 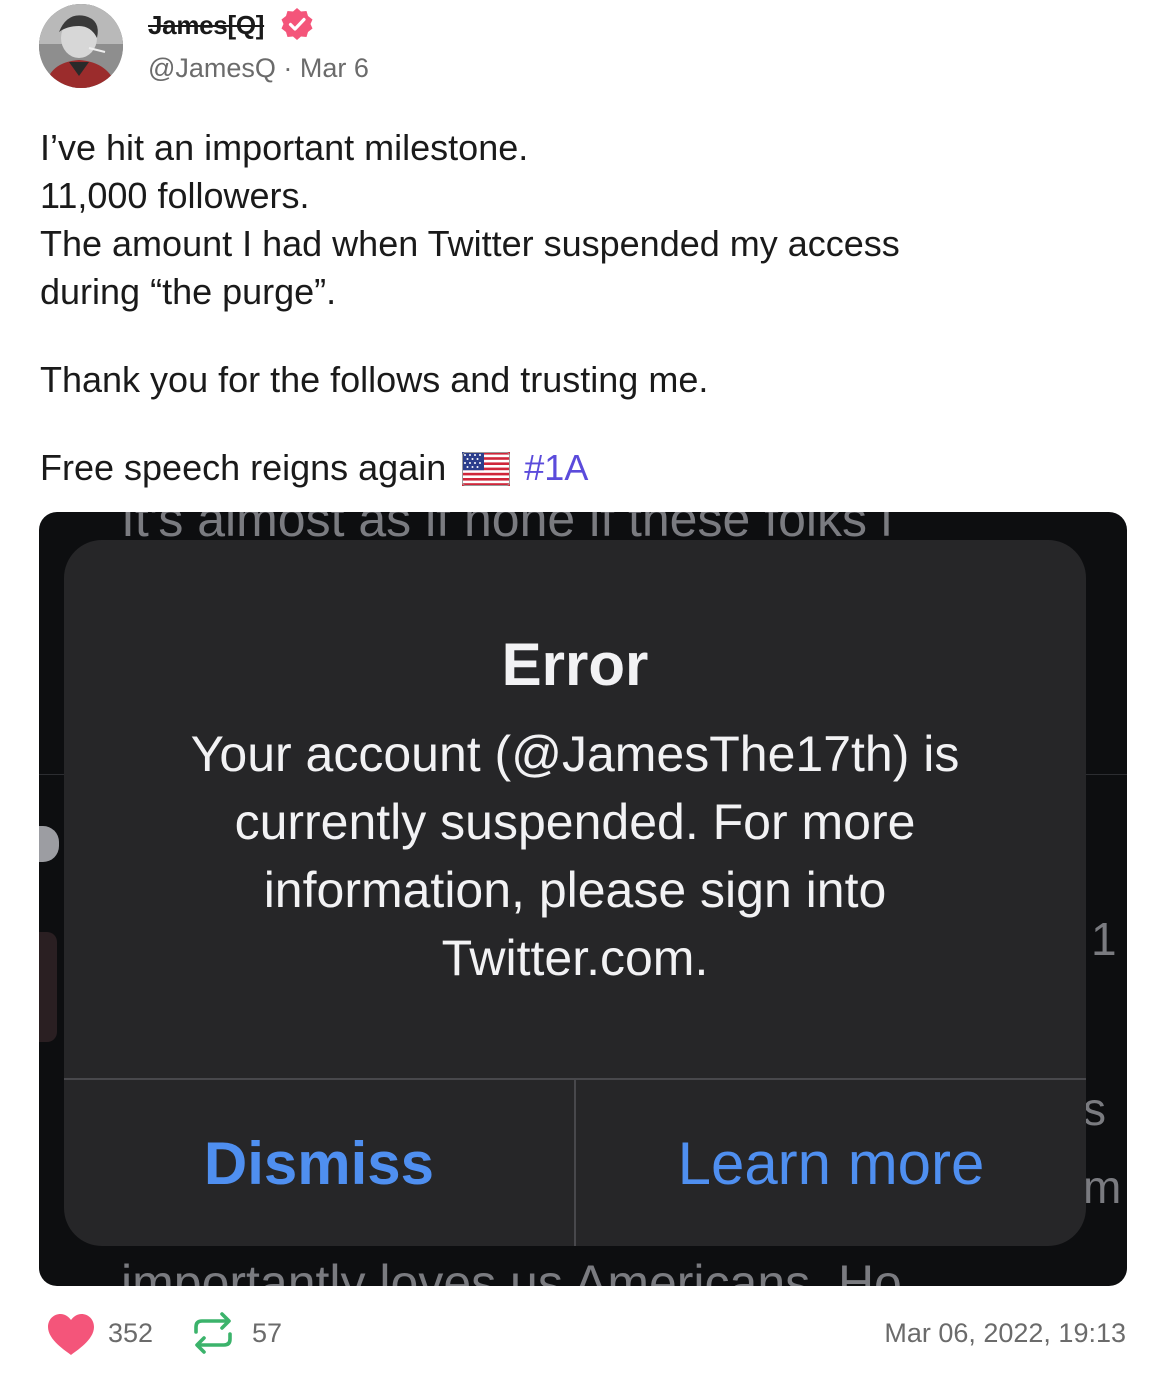 I want to click on avatar-image, so click(x=81, y=46).